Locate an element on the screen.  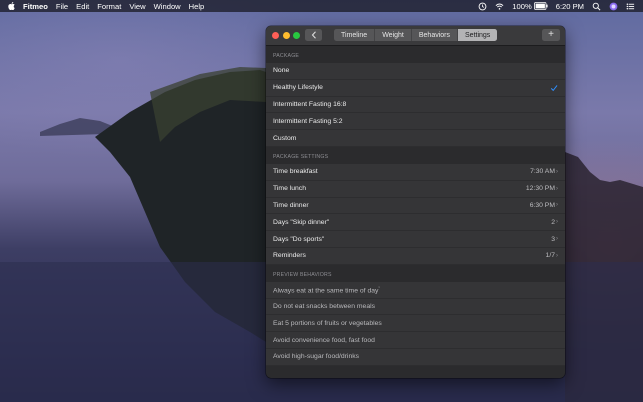
setting-value: 3 is located at coordinates (553, 239).